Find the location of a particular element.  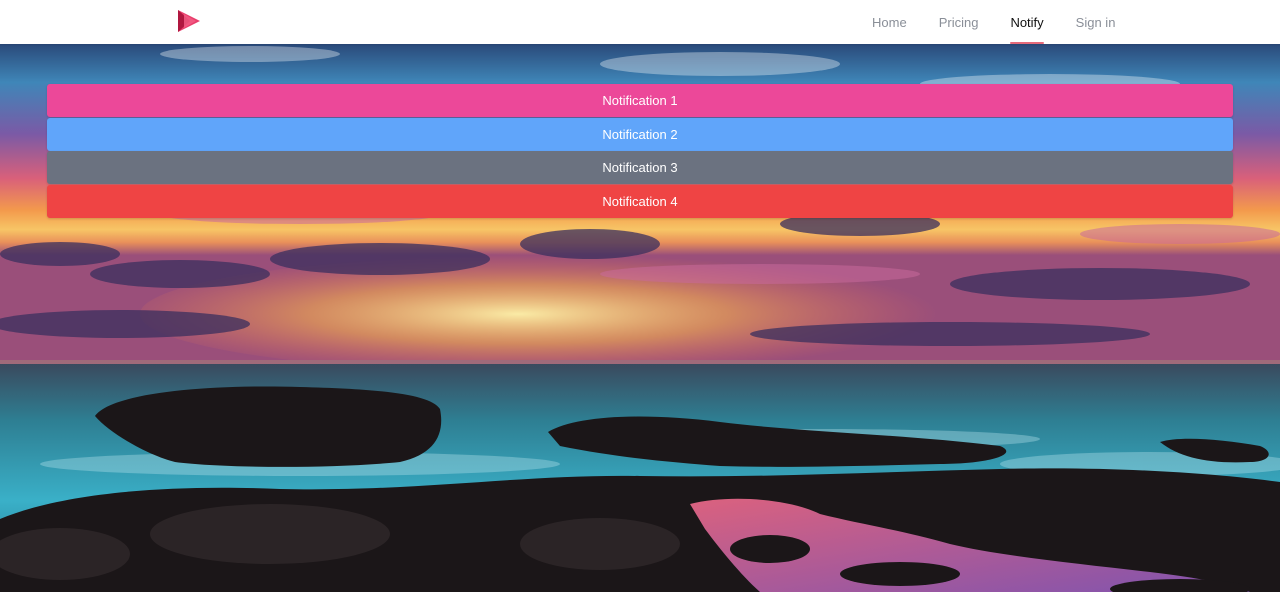

notification-3: Notification 3 is located at coordinates (640, 167).